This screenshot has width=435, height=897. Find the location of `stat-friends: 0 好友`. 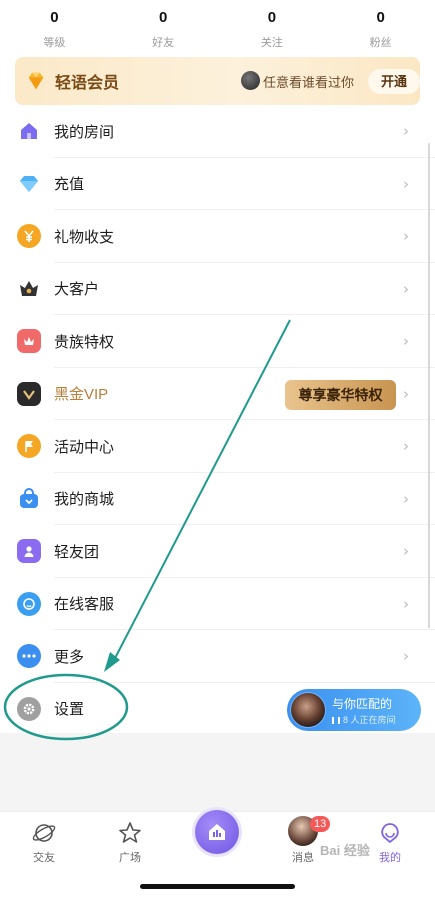

stat-friends: 0 好友 is located at coordinates (163, 27).